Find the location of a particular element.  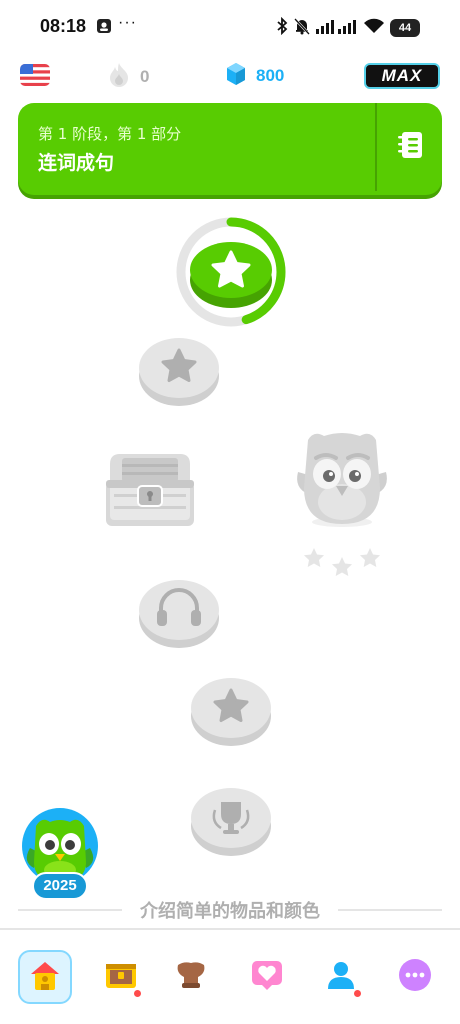

shield-icon is located at coordinates (191, 977).